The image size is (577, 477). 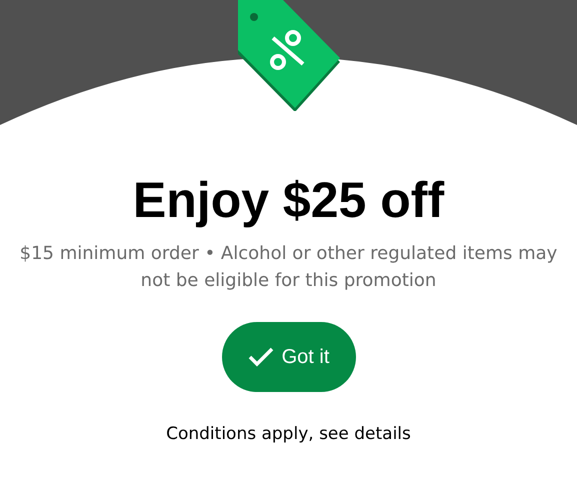 I want to click on checkmark-icon, so click(x=261, y=357).